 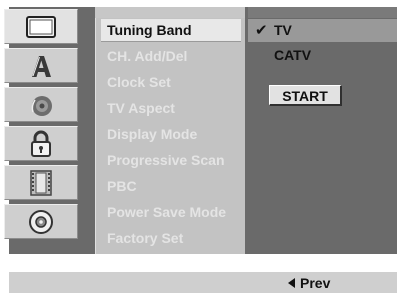 What do you see at coordinates (261, 30) in the screenshot?
I see `checkmark-icon: ✔` at bounding box center [261, 30].